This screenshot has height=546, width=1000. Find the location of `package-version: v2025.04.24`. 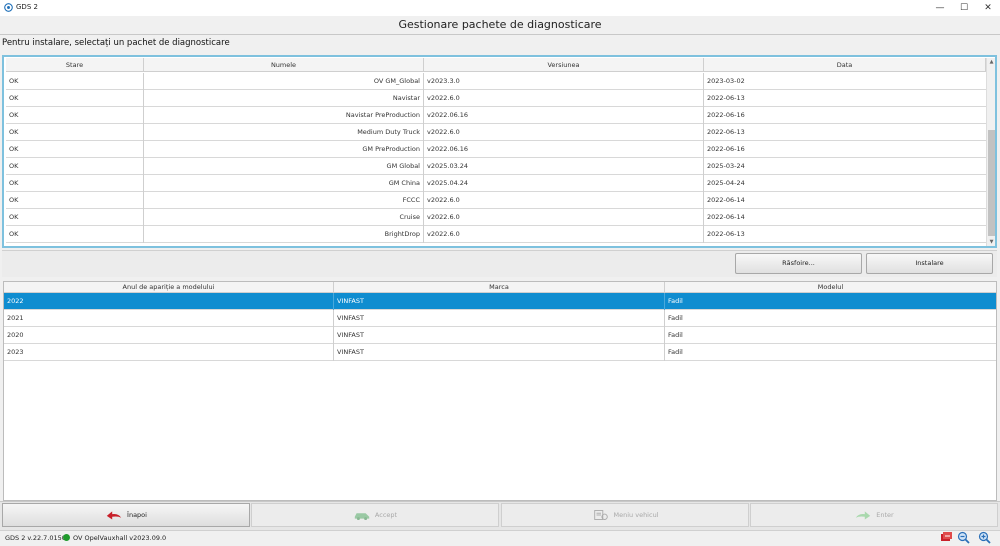

package-version: v2025.04.24 is located at coordinates (564, 183).